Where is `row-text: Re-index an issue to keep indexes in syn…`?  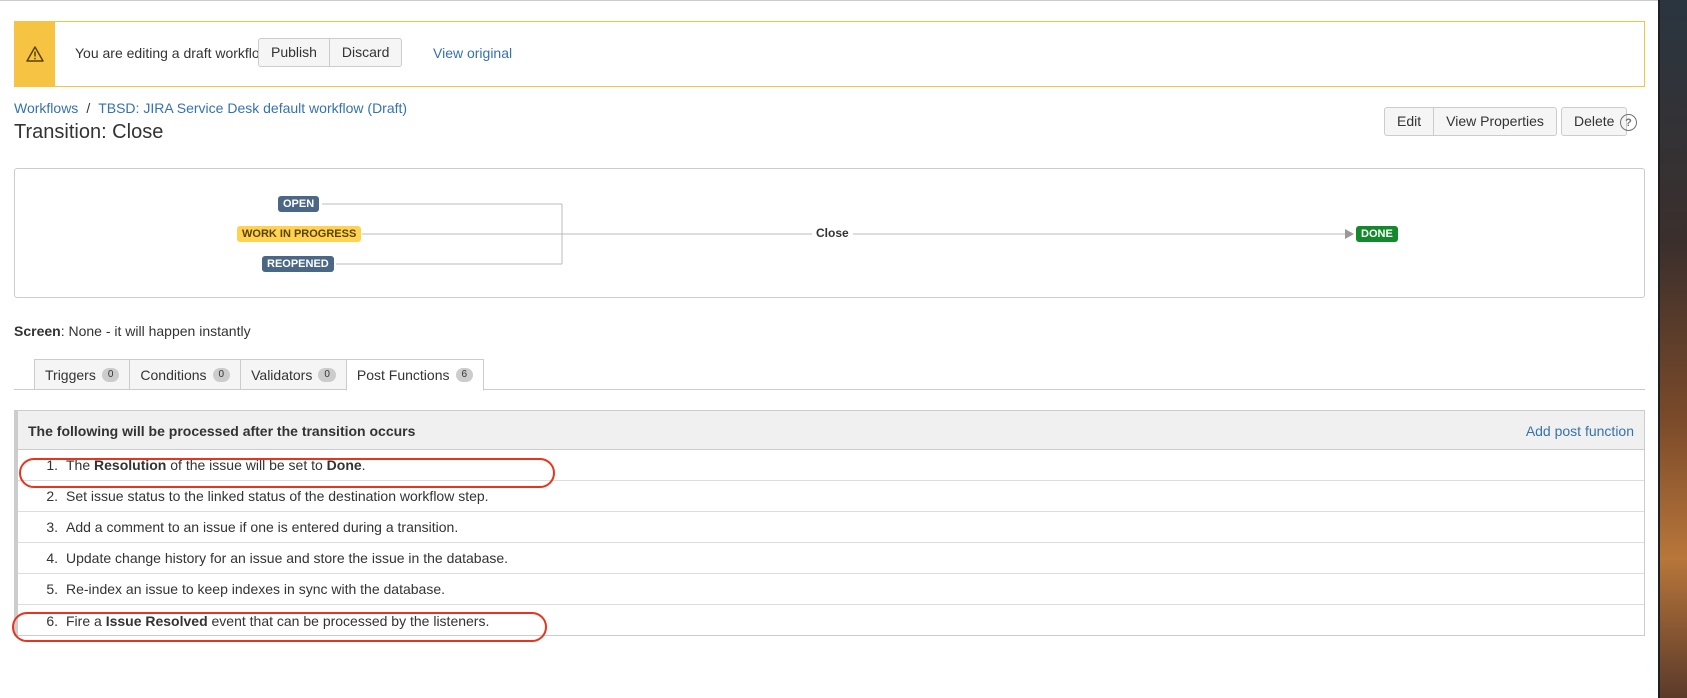 row-text: Re-index an issue to keep indexes in syn… is located at coordinates (256, 589).